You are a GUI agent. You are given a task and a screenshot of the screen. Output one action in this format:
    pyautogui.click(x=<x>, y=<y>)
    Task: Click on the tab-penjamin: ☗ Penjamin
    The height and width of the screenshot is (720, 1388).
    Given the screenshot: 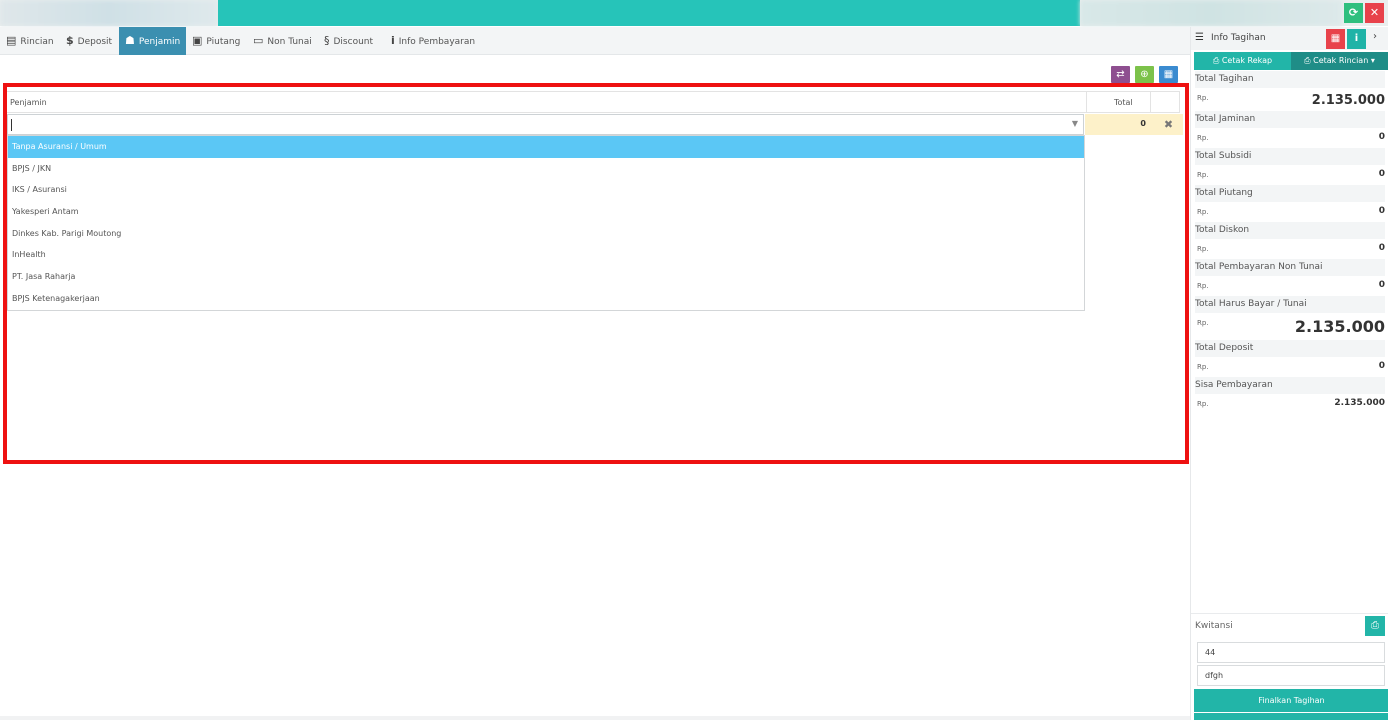 What is the action you would take?
    pyautogui.click(x=153, y=41)
    